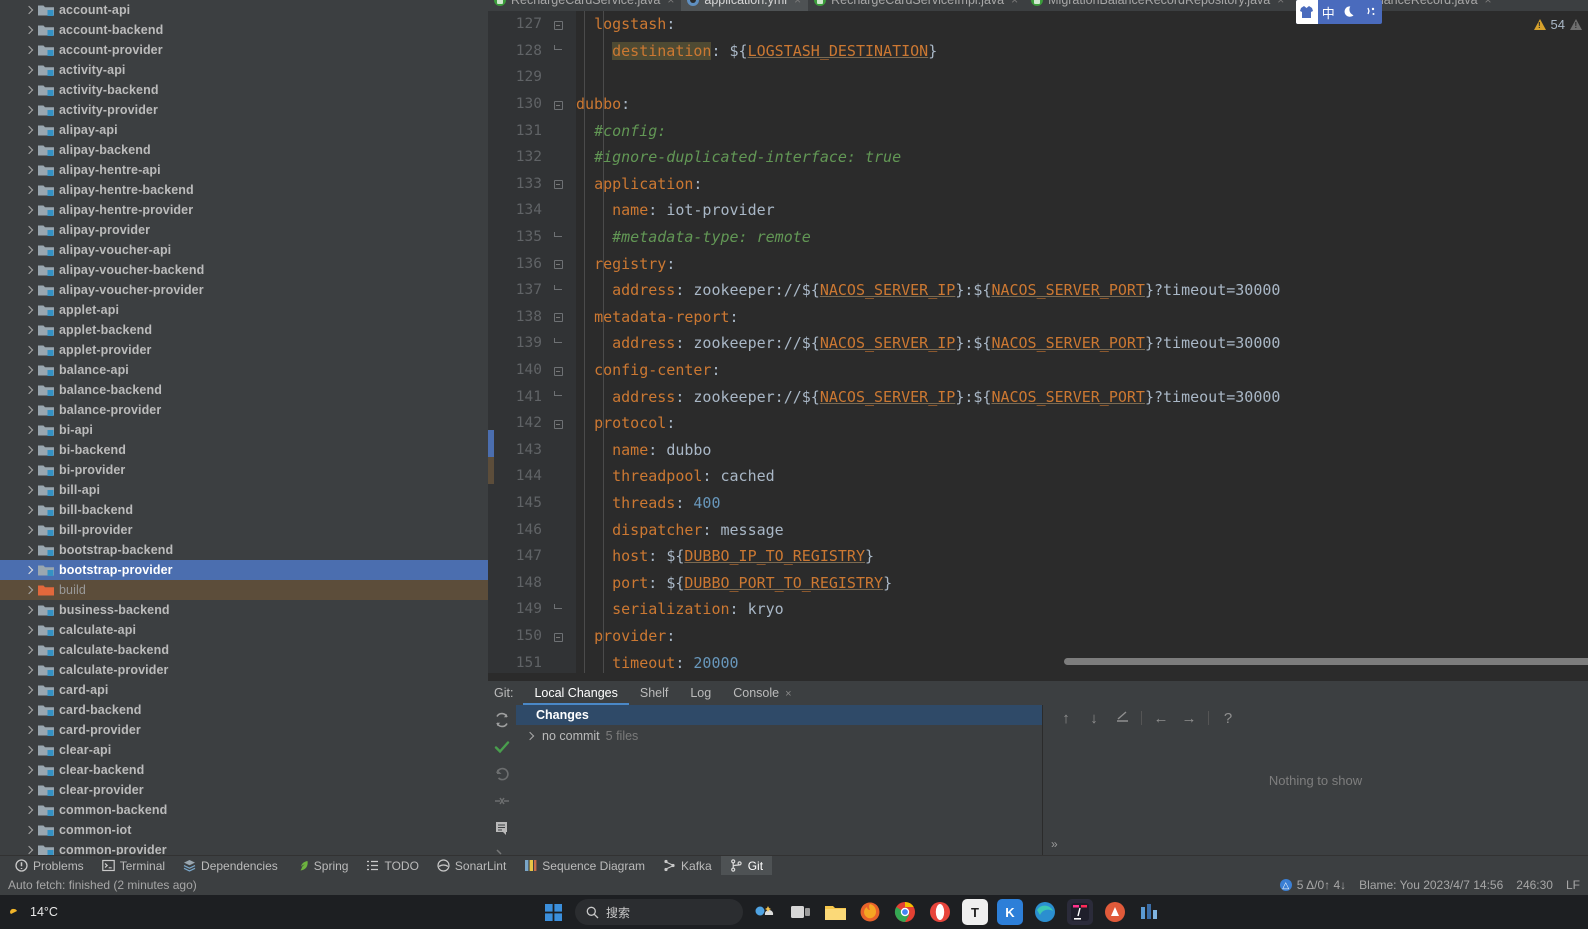 This screenshot has height=929, width=1588. I want to click on code-line-132: 132 #ignore-duplicated-interface: true, so click(1038, 157).